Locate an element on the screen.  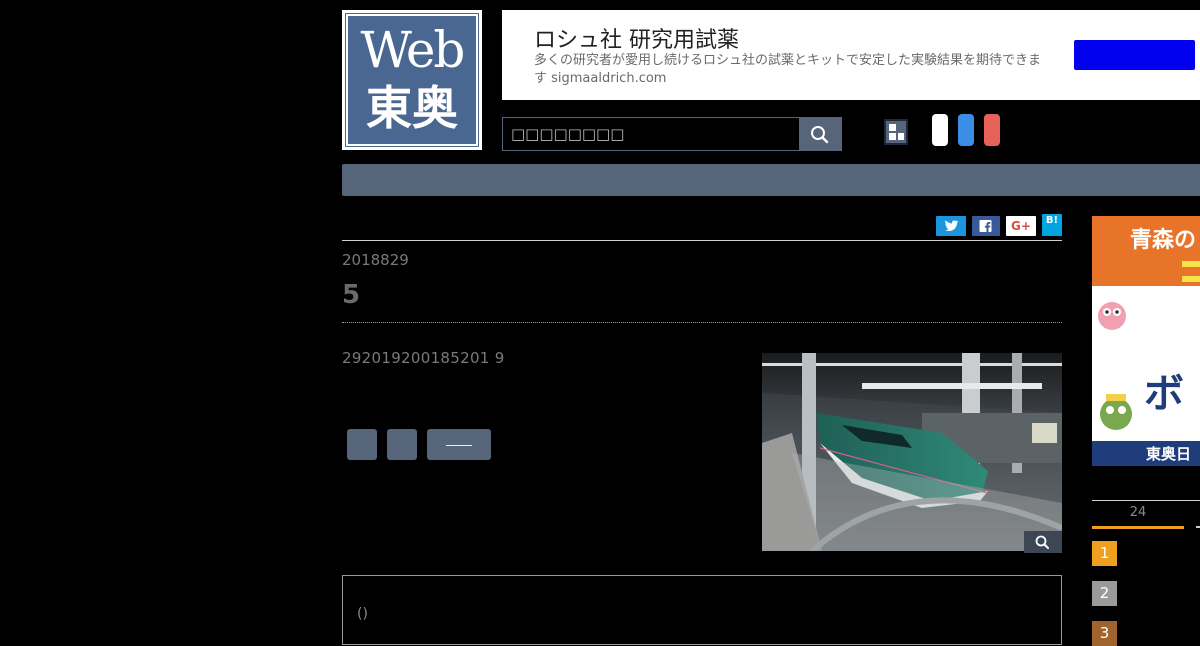
article-body: 292019200185201 9 is located at coordinates (423, 358).